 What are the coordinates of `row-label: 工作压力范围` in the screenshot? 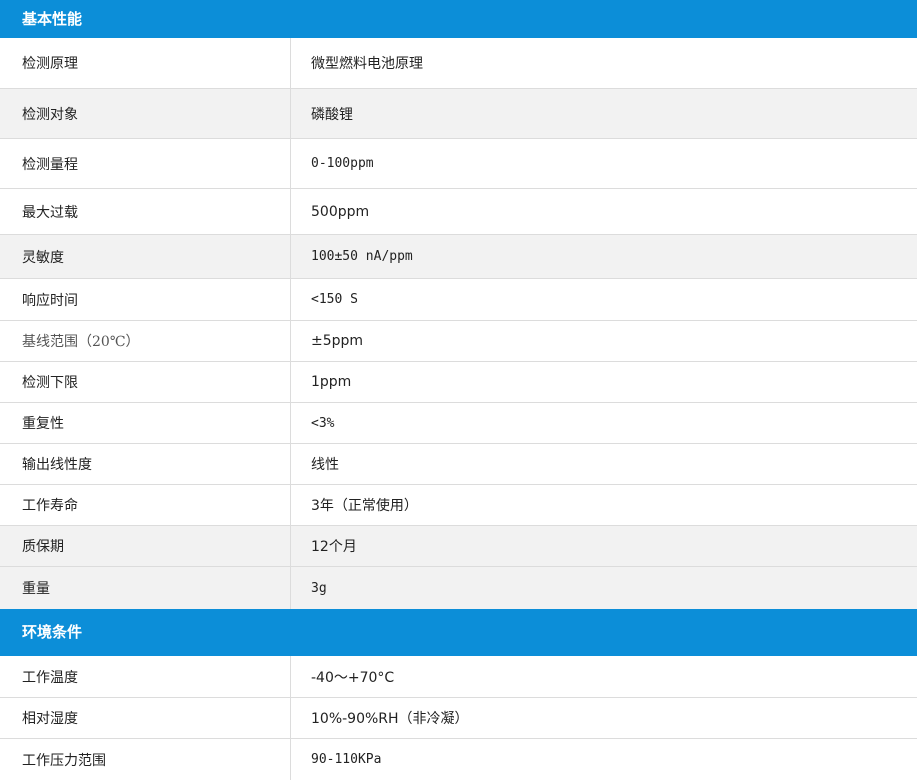 It's located at (145, 759).